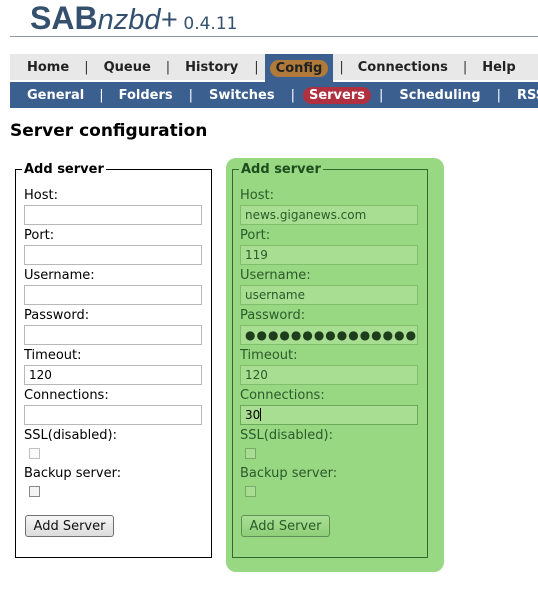 Image resolution: width=538 pixels, height=610 pixels. I want to click on nav-history: History, so click(211, 67).